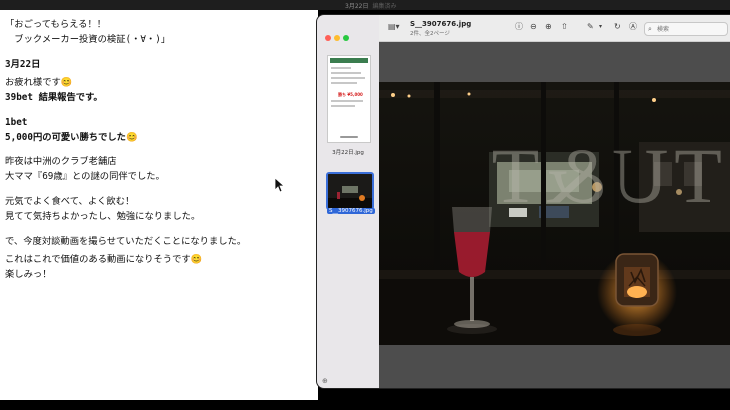 The image size is (730, 410). Describe the element at coordinates (325, 381) in the screenshot. I see `add-icon: ⊕` at that location.